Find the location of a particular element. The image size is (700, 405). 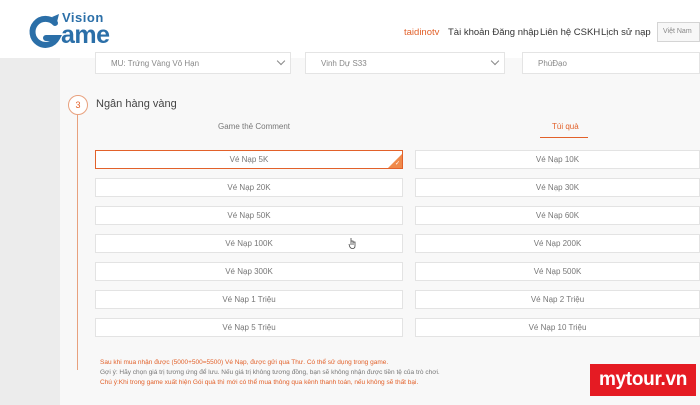

option-label: Vé Nạp 200K is located at coordinates (557, 243).